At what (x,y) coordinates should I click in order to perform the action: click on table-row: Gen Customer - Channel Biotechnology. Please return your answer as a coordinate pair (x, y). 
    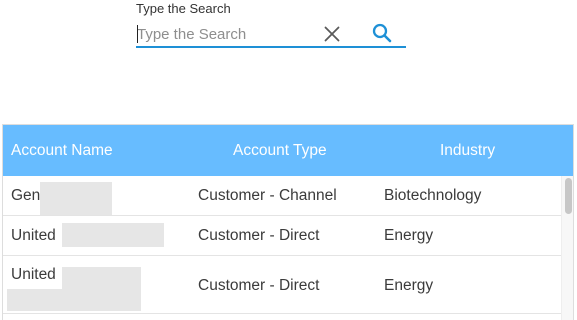
    Looking at the image, I should click on (283, 196).